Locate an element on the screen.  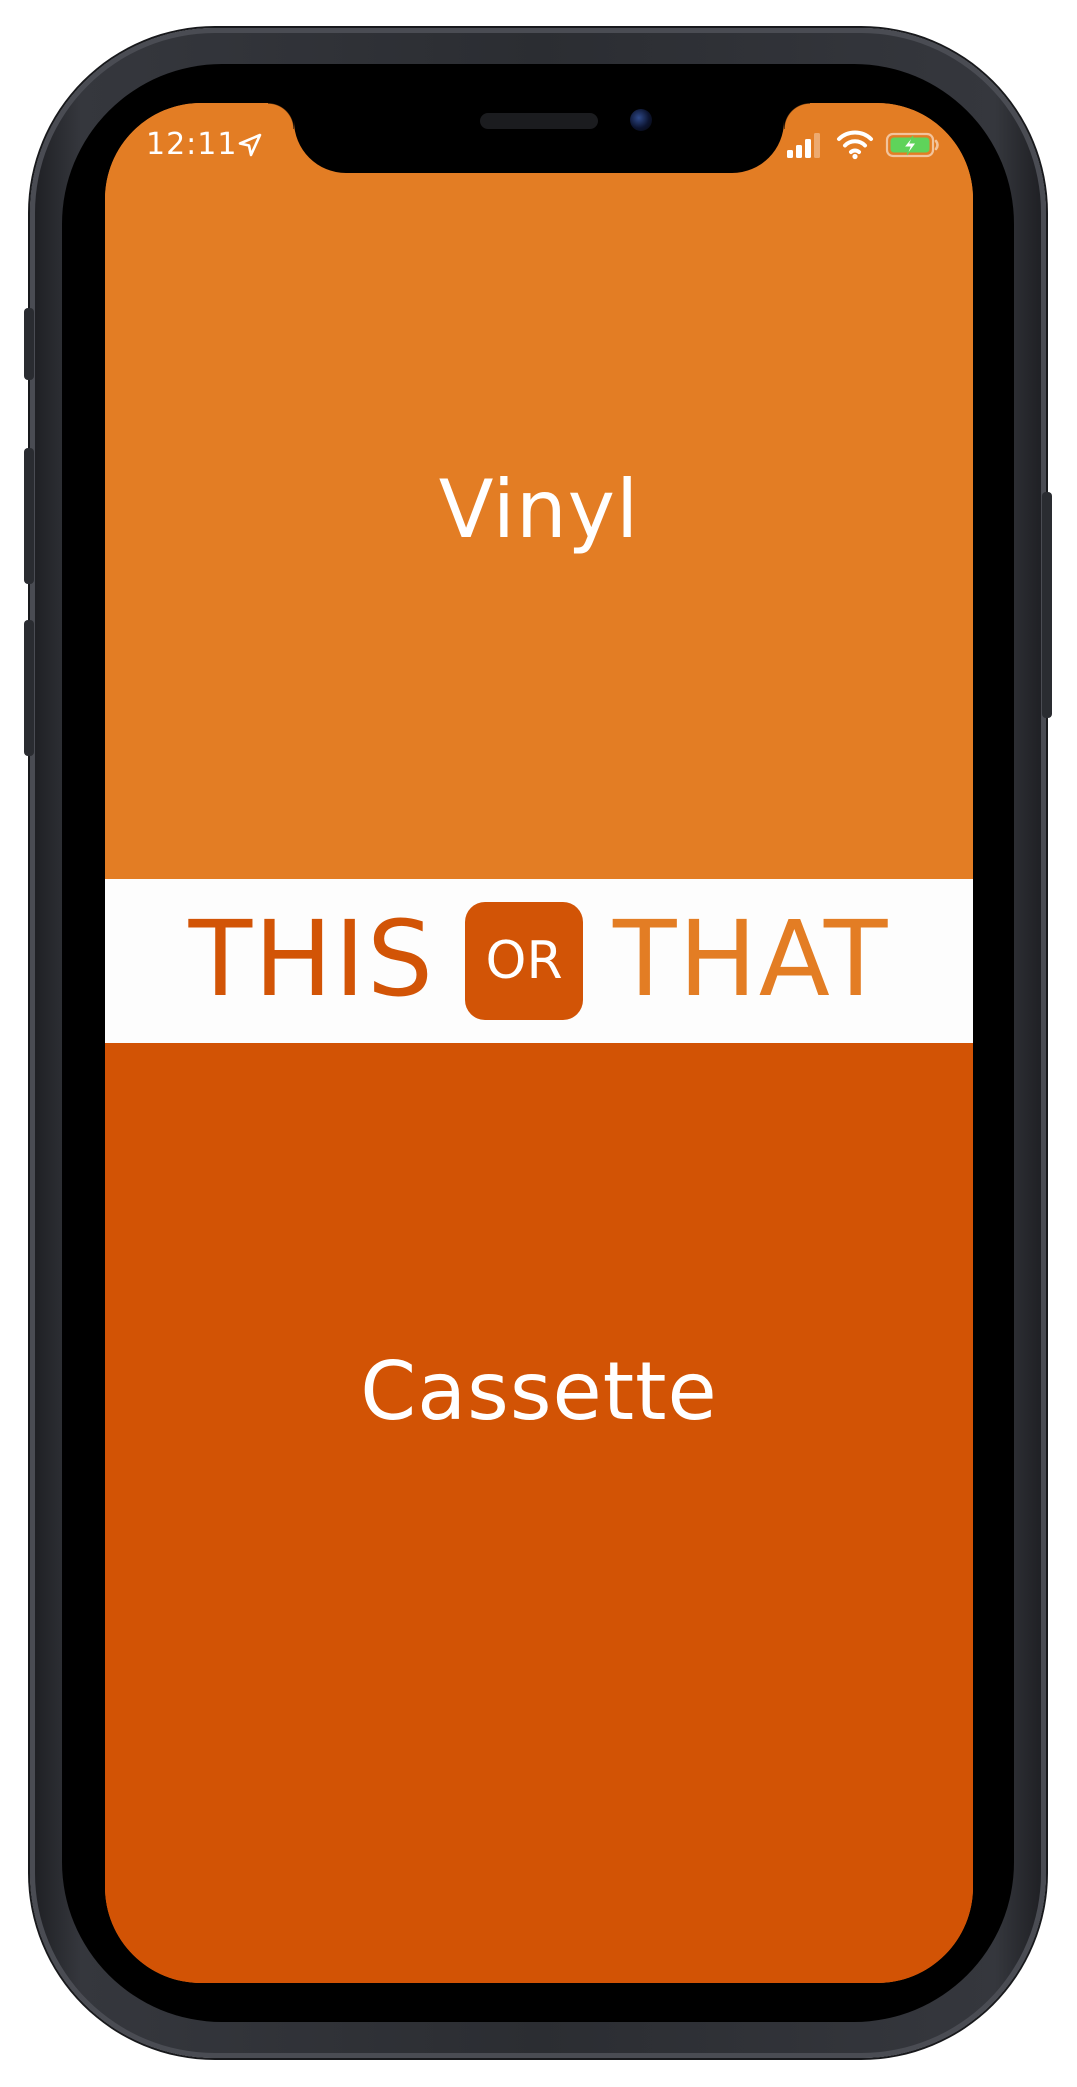
status-bar-time: 12:11 is located at coordinates (192, 144).